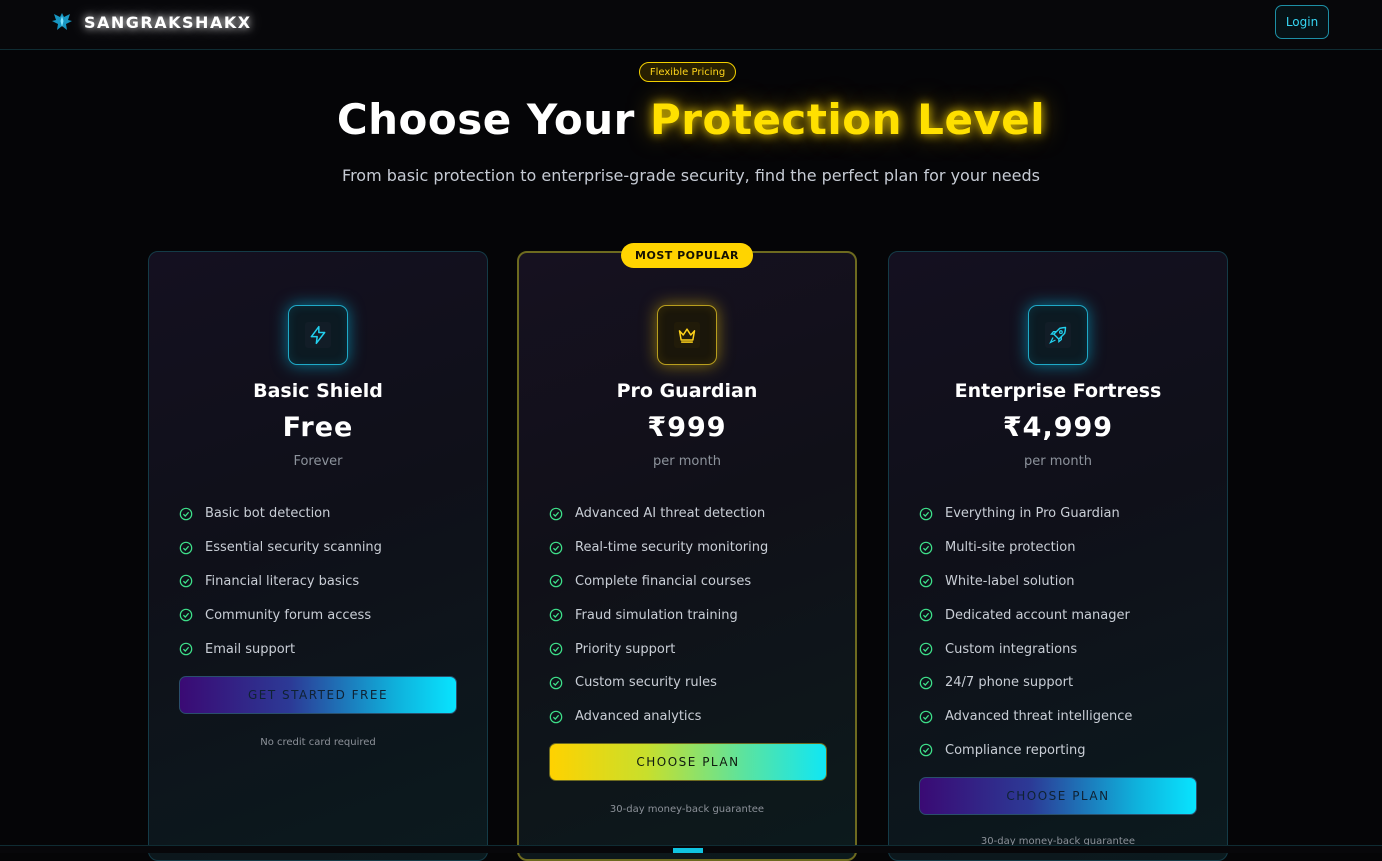  Describe the element at coordinates (250, 649) in the screenshot. I see `feature-text: Email support` at that location.